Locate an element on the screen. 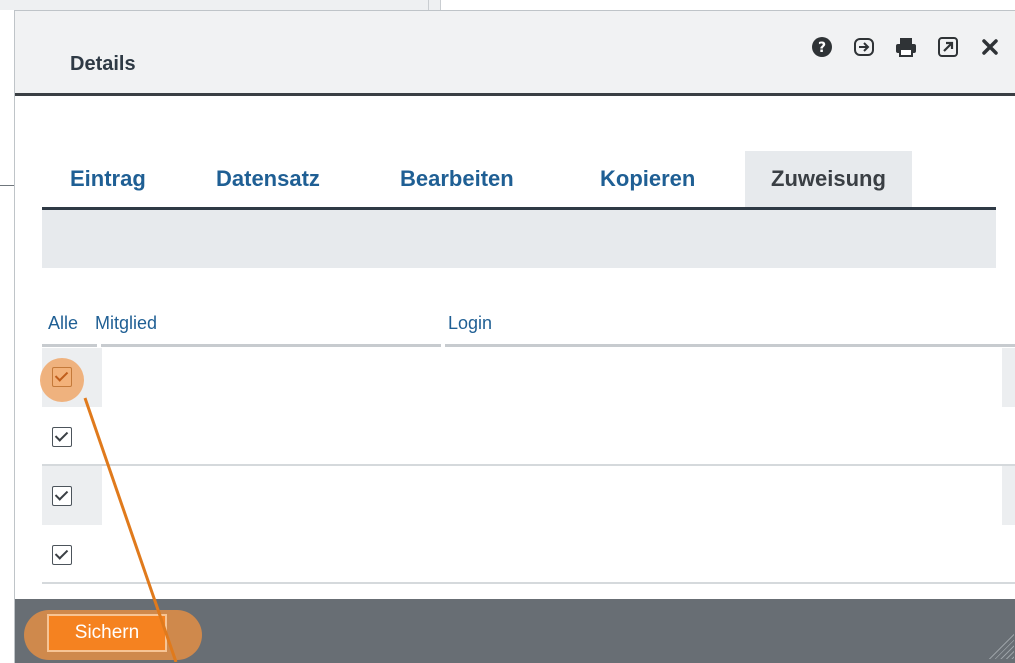 The image size is (1015, 663). tab-toolbar-band is located at coordinates (519, 239).